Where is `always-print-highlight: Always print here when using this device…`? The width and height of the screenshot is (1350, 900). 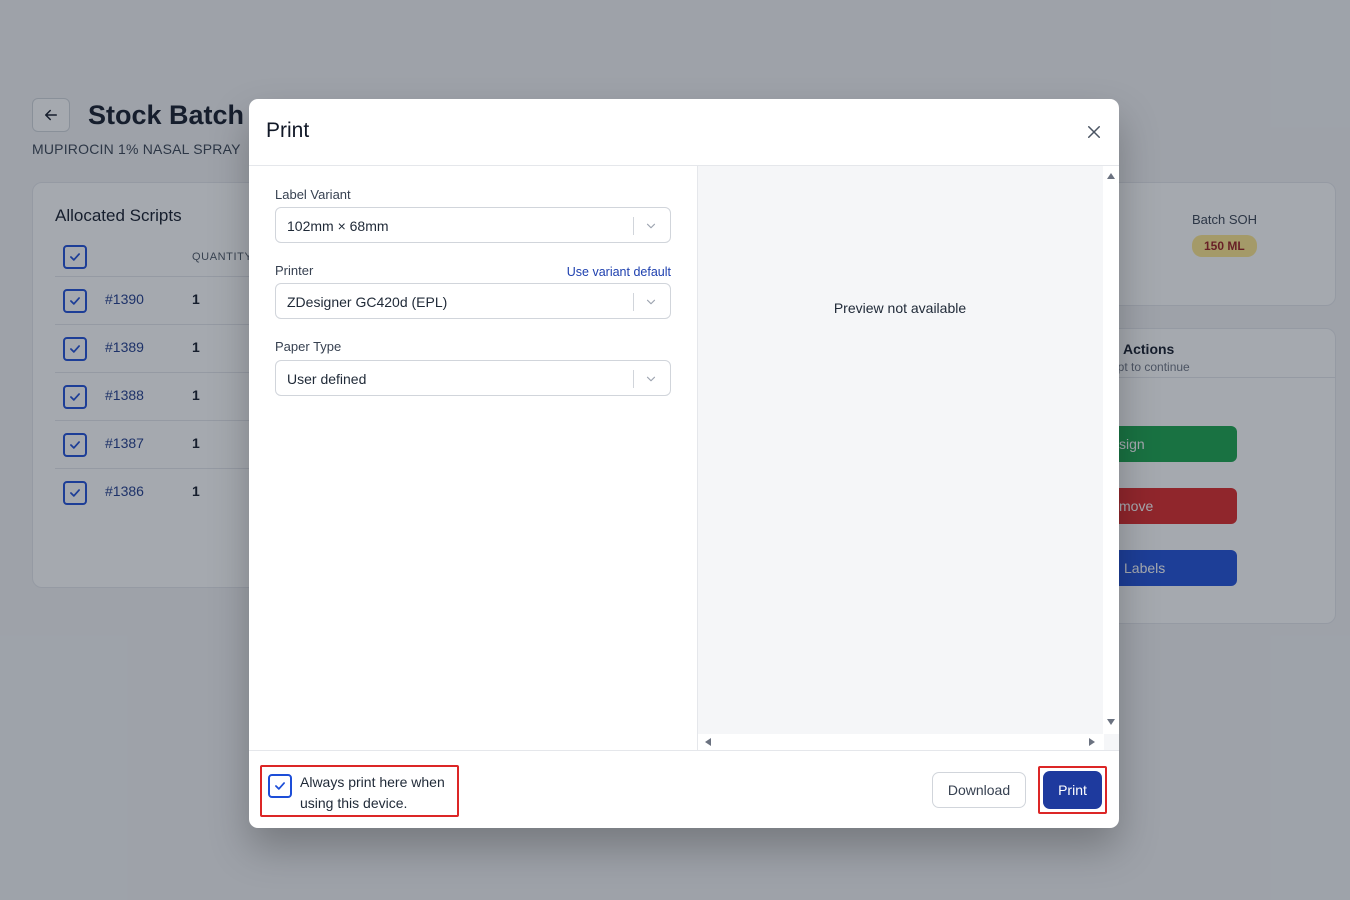
always-print-highlight: Always print here when using this device… is located at coordinates (359, 791).